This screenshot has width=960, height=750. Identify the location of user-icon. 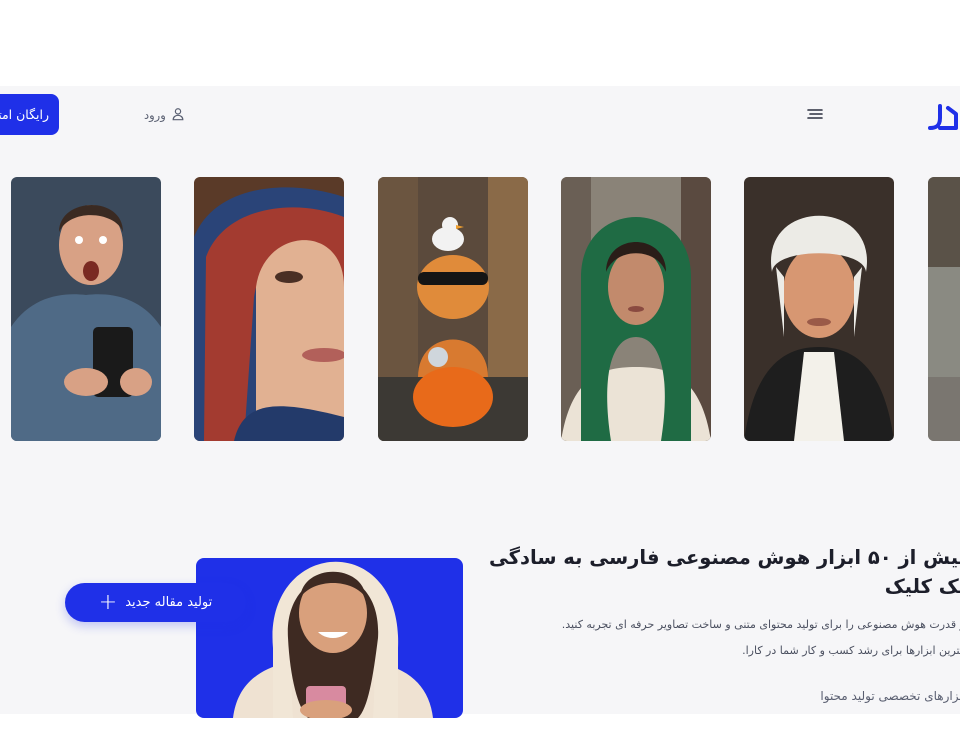
(178, 115).